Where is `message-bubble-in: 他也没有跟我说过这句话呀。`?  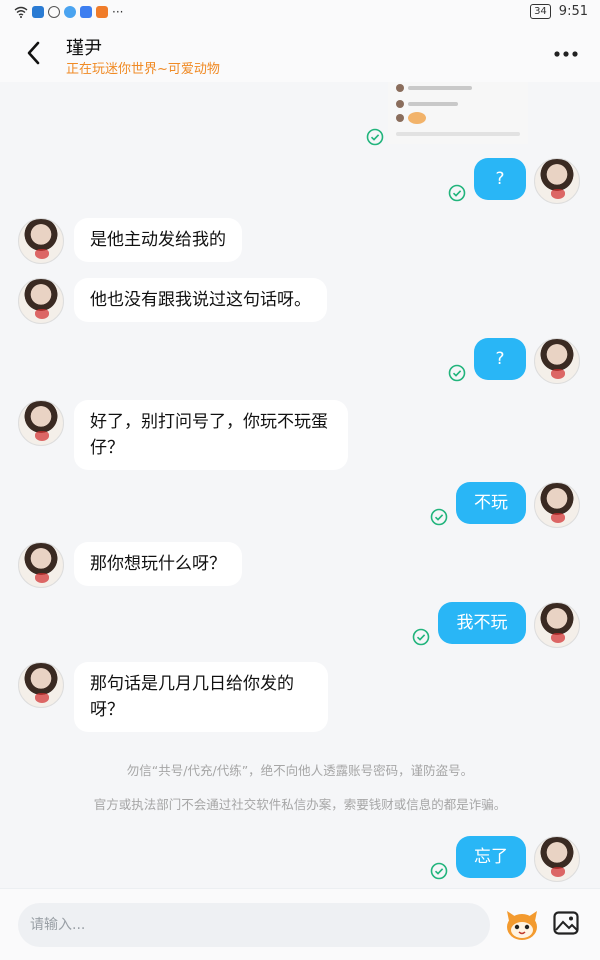
message-bubble-in: 他也没有跟我说过这句话呀。 is located at coordinates (200, 300).